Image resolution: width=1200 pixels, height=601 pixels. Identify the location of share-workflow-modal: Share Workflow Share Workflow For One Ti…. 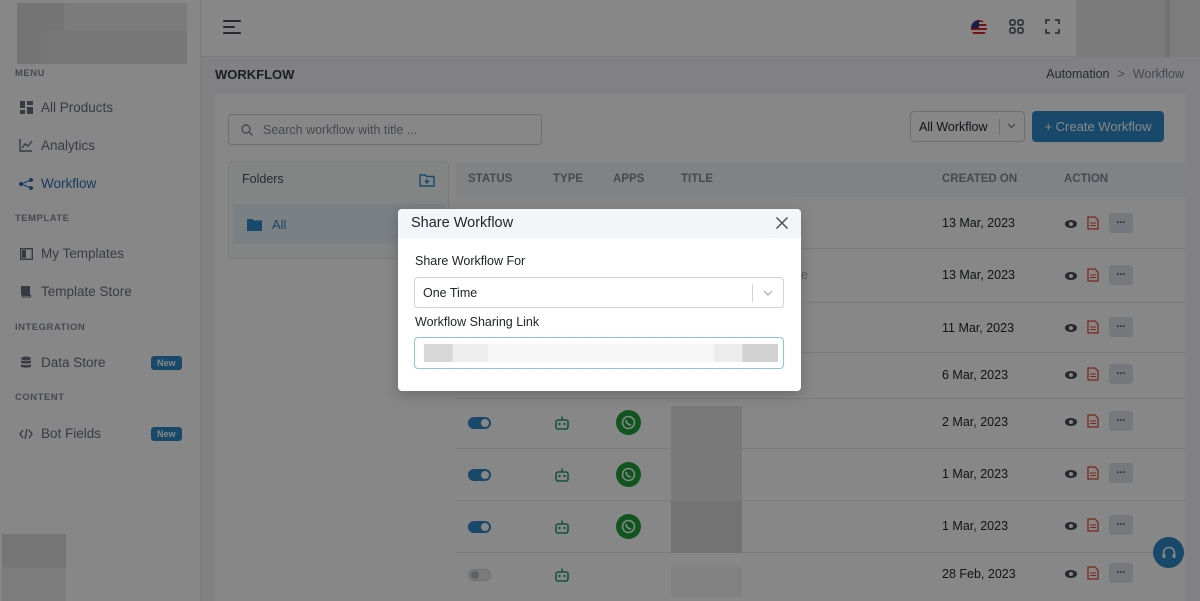
(599, 300).